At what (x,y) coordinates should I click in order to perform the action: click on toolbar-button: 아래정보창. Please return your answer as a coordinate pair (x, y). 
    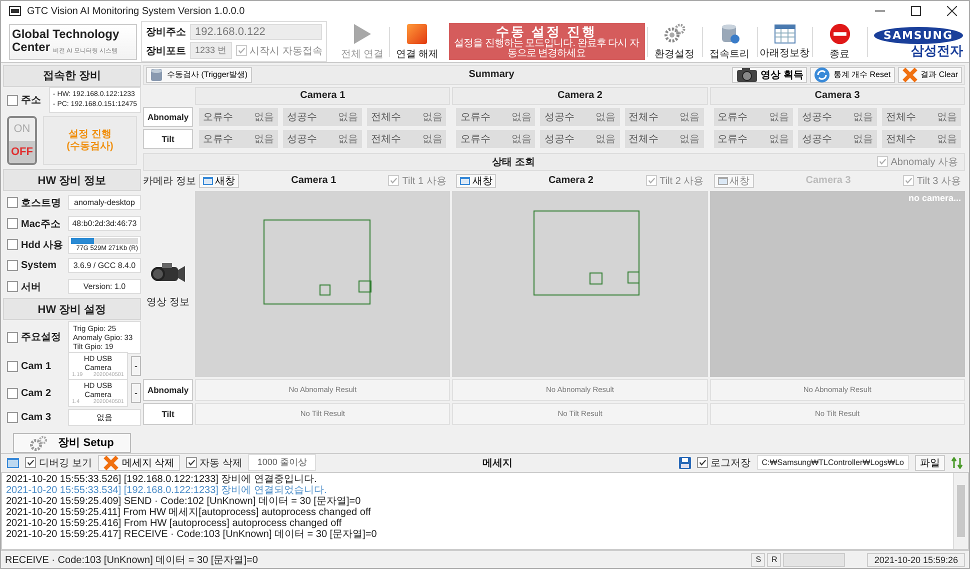
    Looking at the image, I should click on (785, 41).